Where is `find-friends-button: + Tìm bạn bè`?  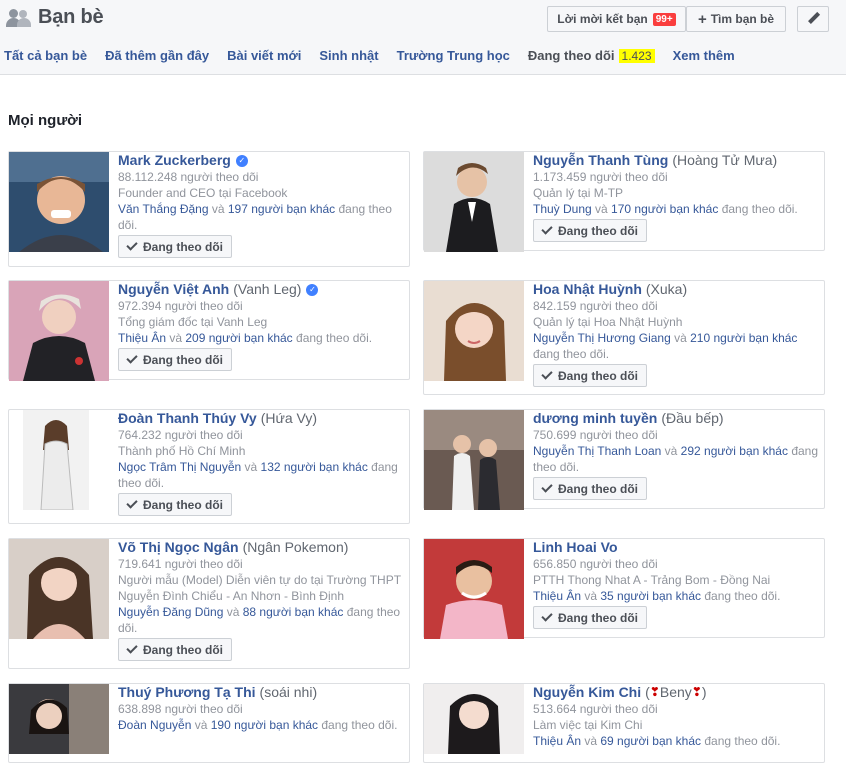 find-friends-button: + Tìm bạn bè is located at coordinates (736, 19).